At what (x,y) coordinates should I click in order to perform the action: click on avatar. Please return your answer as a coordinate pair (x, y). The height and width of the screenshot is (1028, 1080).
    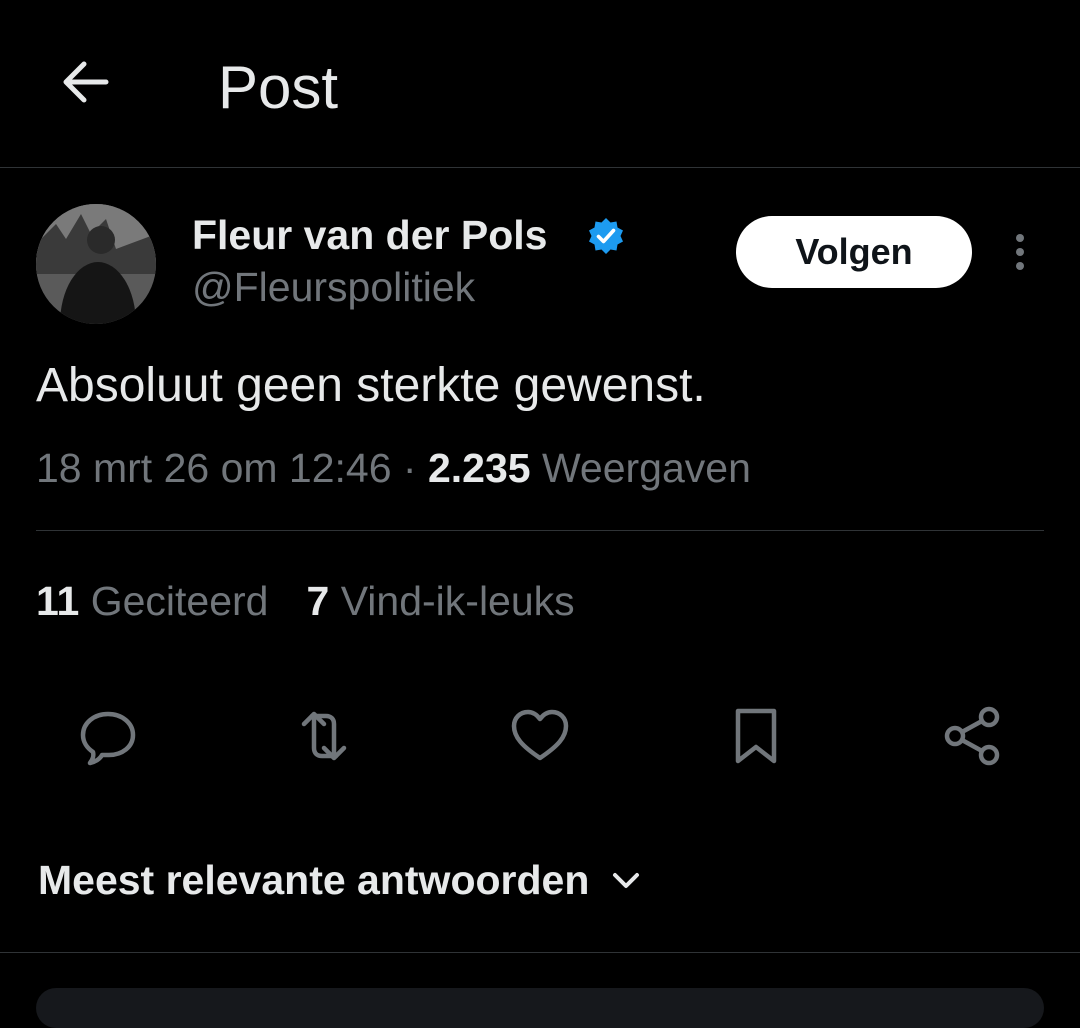
    Looking at the image, I should click on (96, 264).